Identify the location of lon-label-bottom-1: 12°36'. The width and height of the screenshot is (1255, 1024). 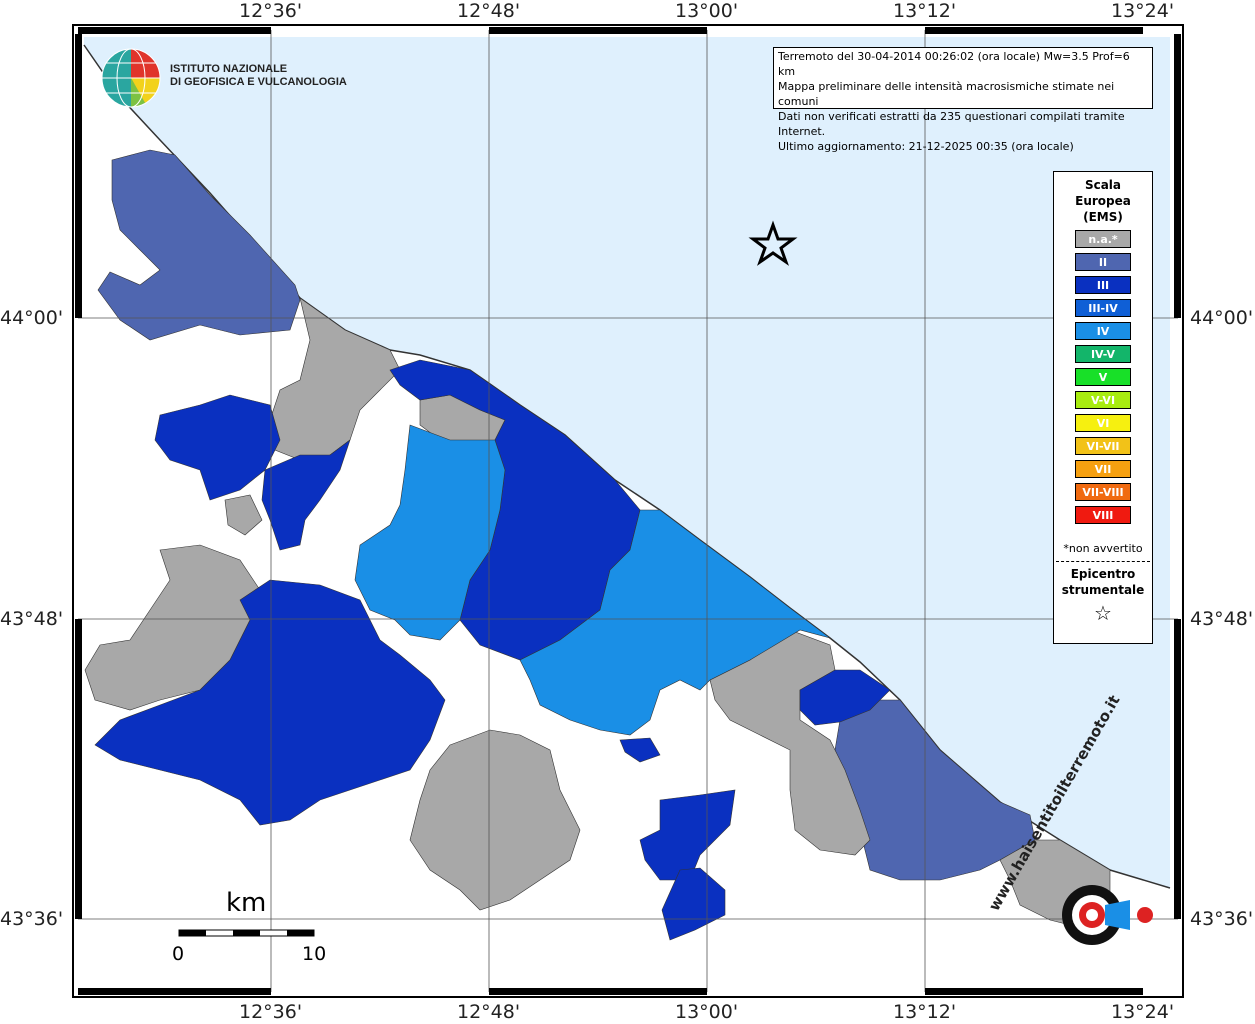
(271, 1012).